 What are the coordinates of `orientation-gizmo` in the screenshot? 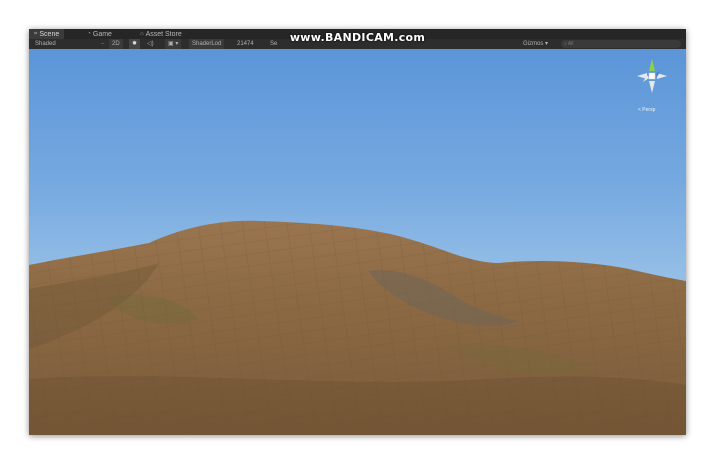 It's located at (652, 81).